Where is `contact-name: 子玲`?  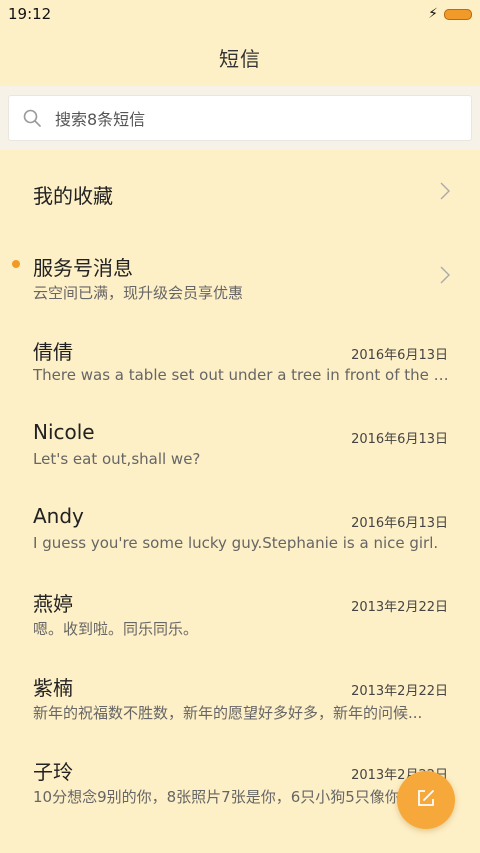 contact-name: 子玲 is located at coordinates (53, 772).